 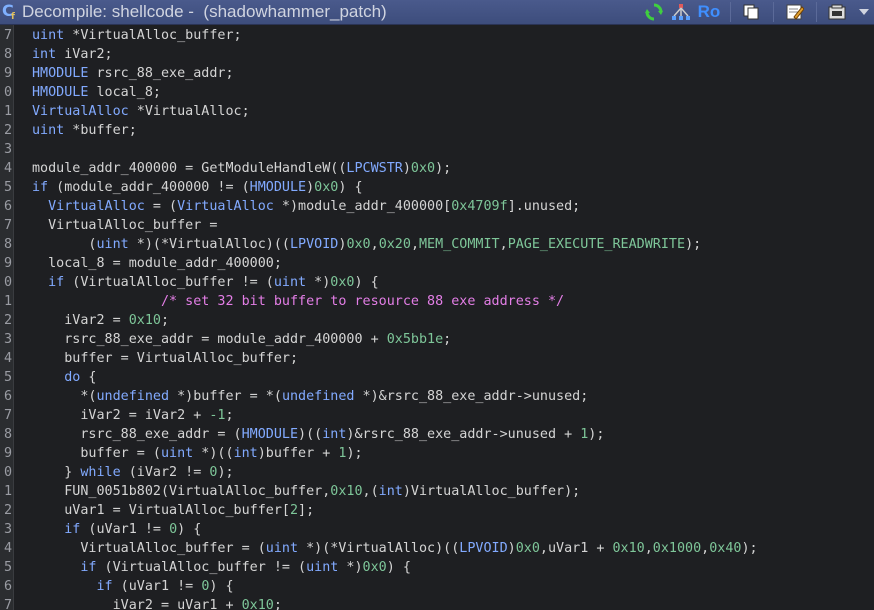 I want to click on code-token: MEM_COMMIT, so click(x=459, y=244).